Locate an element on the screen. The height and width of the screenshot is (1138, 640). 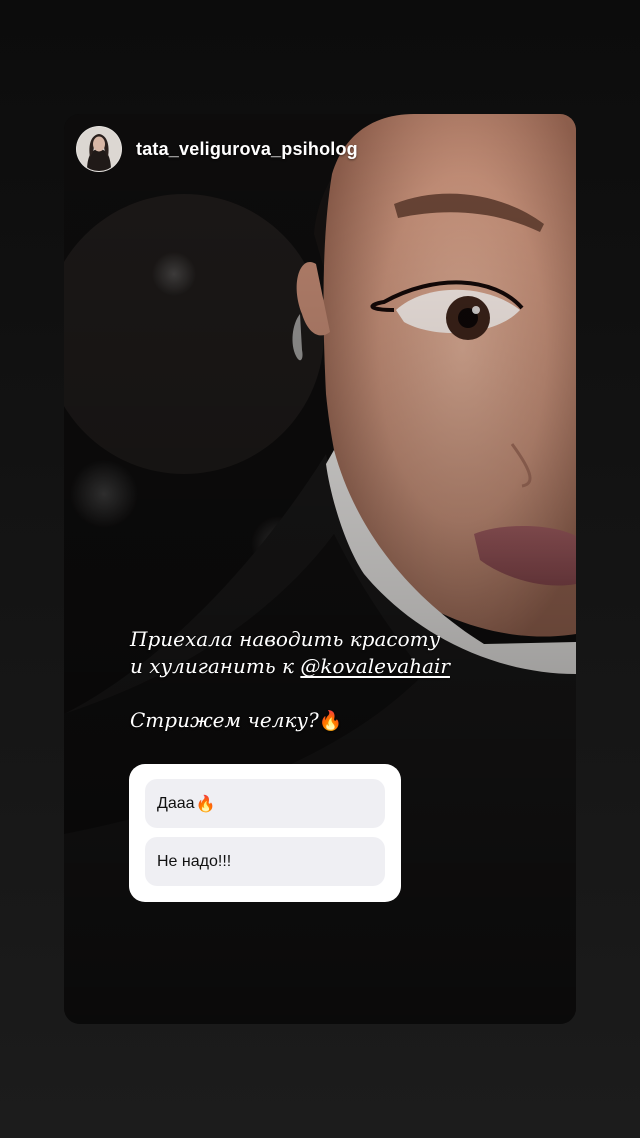
author-username: tata_veligurova_psiholog is located at coordinates (247, 149).